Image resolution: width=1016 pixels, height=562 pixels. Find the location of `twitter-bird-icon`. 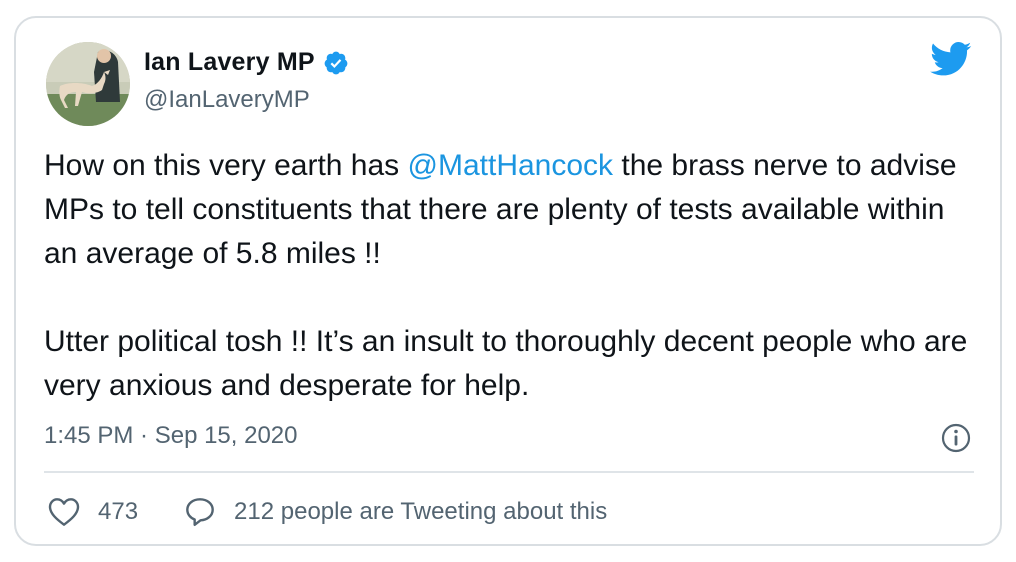

twitter-bird-icon is located at coordinates (951, 59).